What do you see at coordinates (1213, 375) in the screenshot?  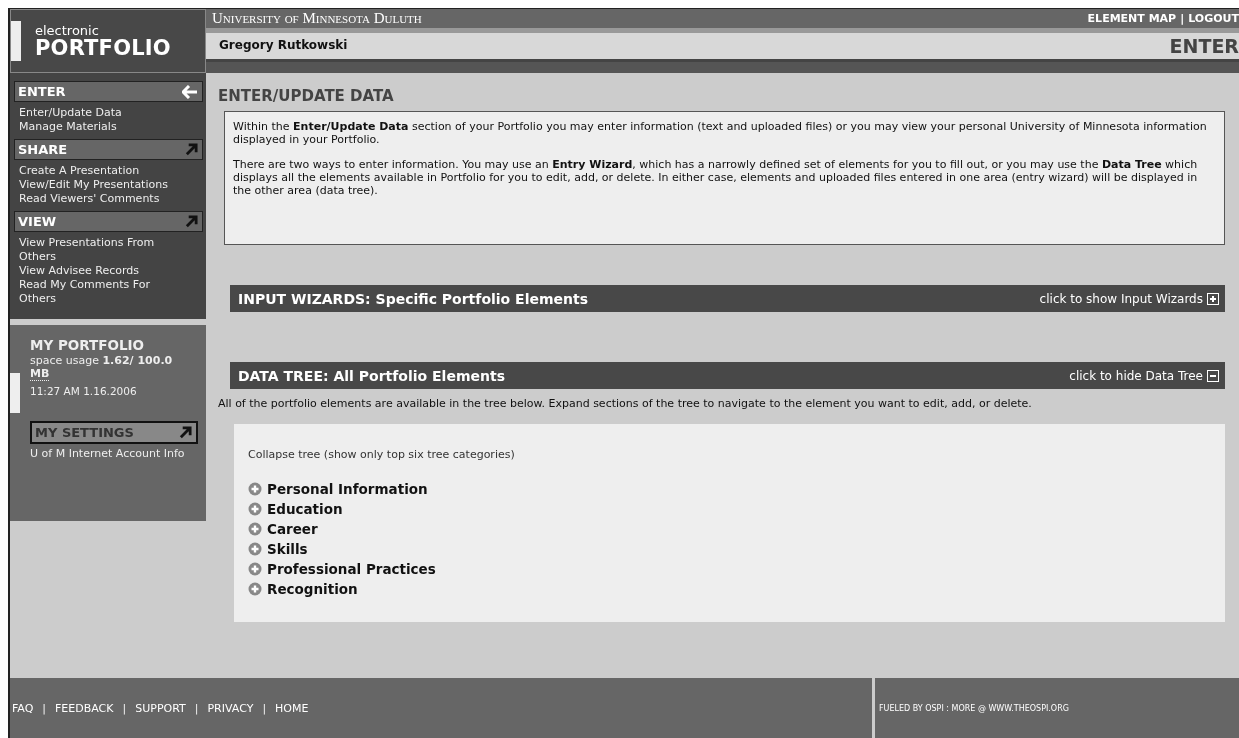 I see `minus-box-icon` at bounding box center [1213, 375].